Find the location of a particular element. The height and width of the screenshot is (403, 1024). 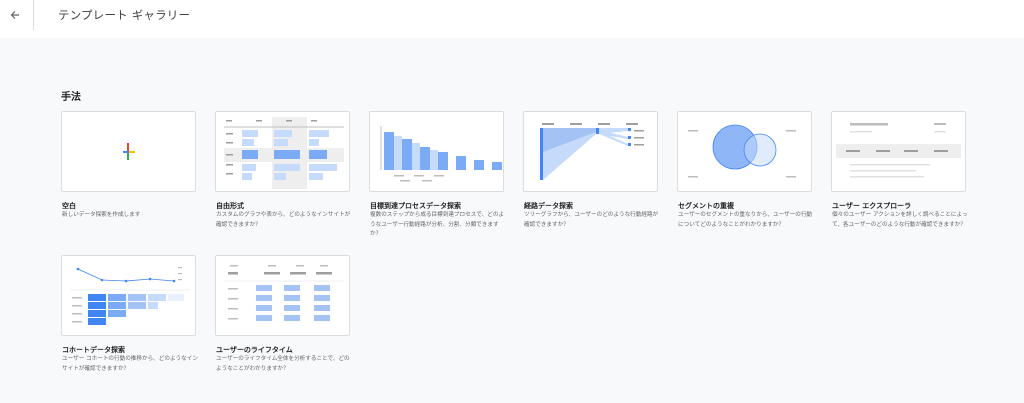

template-description: ツリーグラフから、ユーザーのどのような行動経路が確認できますか？ is located at coordinates (591, 220).